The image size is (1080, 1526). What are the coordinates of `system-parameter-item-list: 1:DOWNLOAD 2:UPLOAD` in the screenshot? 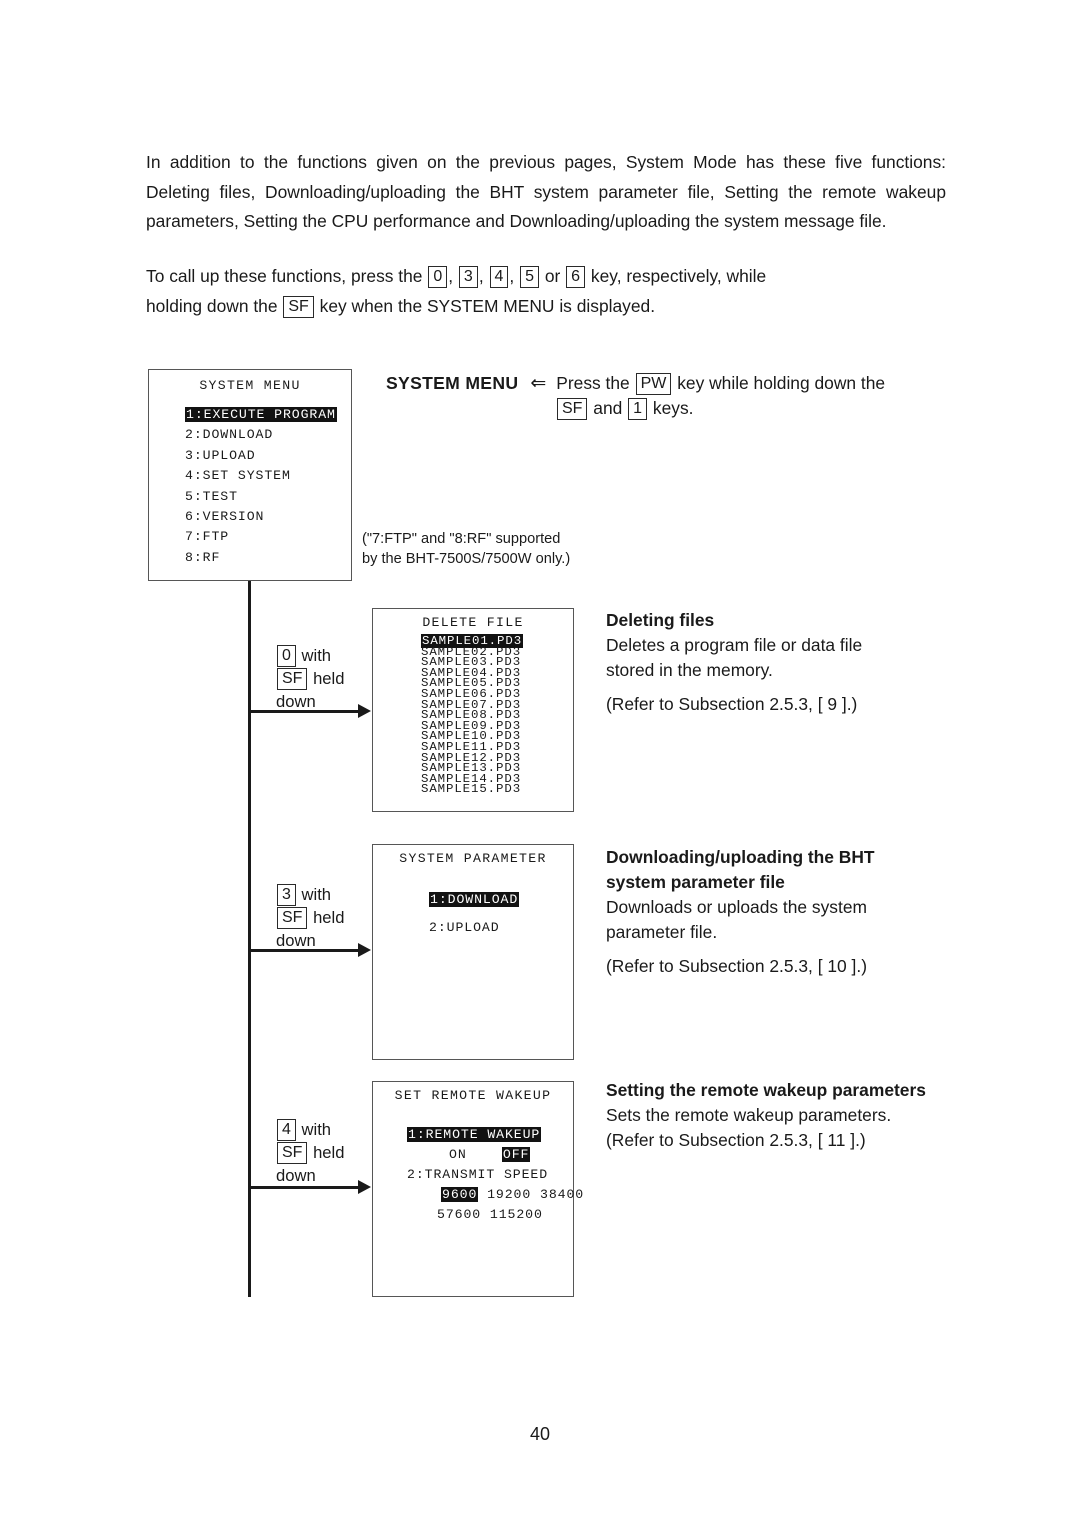 It's located at (473, 914).